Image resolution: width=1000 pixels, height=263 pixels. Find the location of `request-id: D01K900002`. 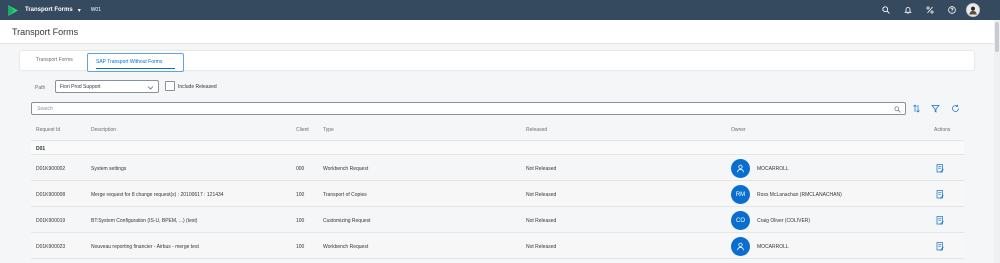

request-id: D01K900002 is located at coordinates (51, 169).